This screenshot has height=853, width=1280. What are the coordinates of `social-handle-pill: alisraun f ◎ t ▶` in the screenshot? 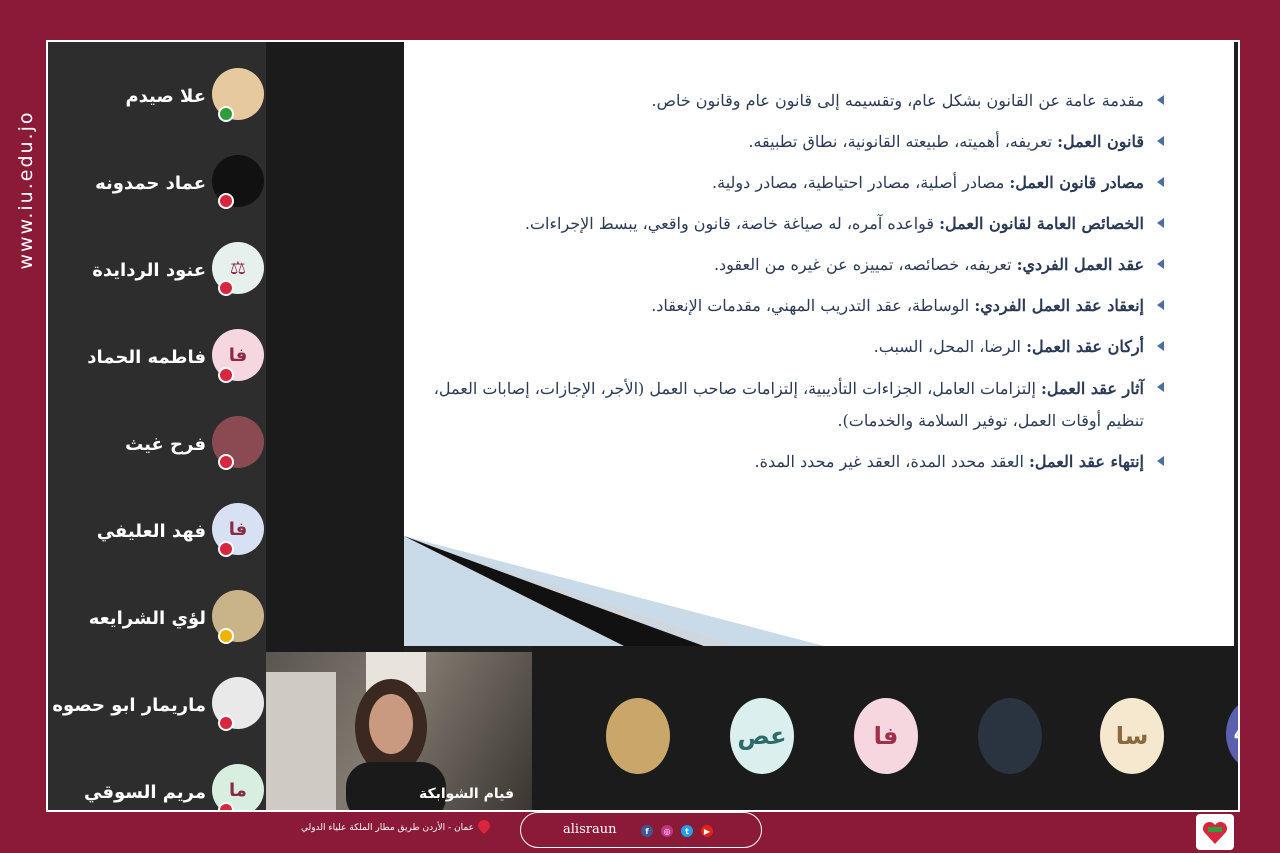 It's located at (641, 830).